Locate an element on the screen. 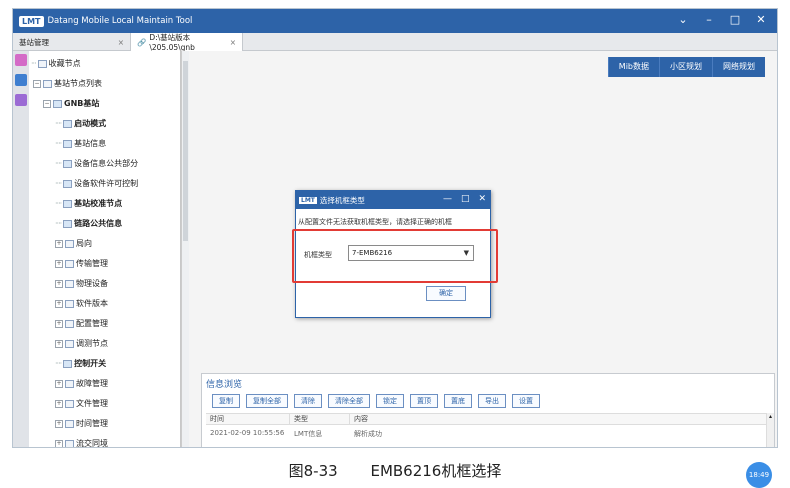 The width and height of the screenshot is (790, 488). close-icon: ✕ is located at coordinates (761, 19).